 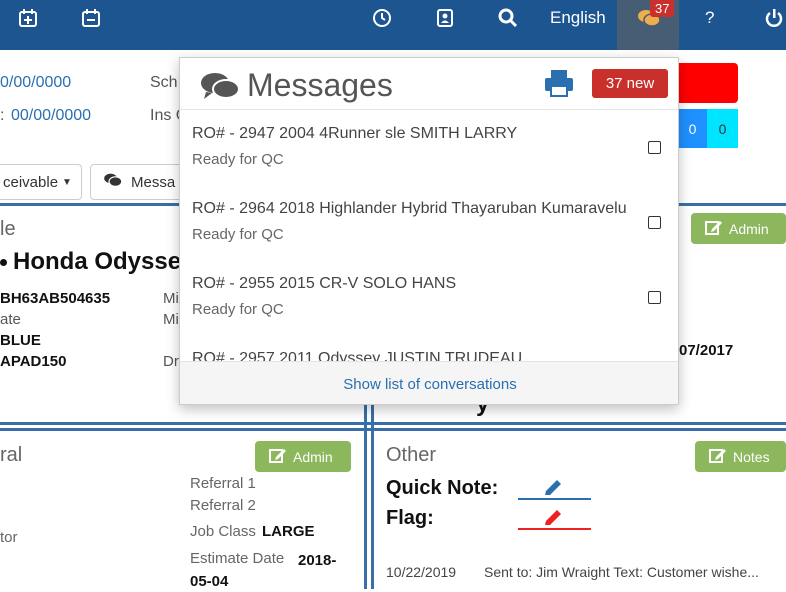 I want to click on flag-edit, so click(x=554, y=519).